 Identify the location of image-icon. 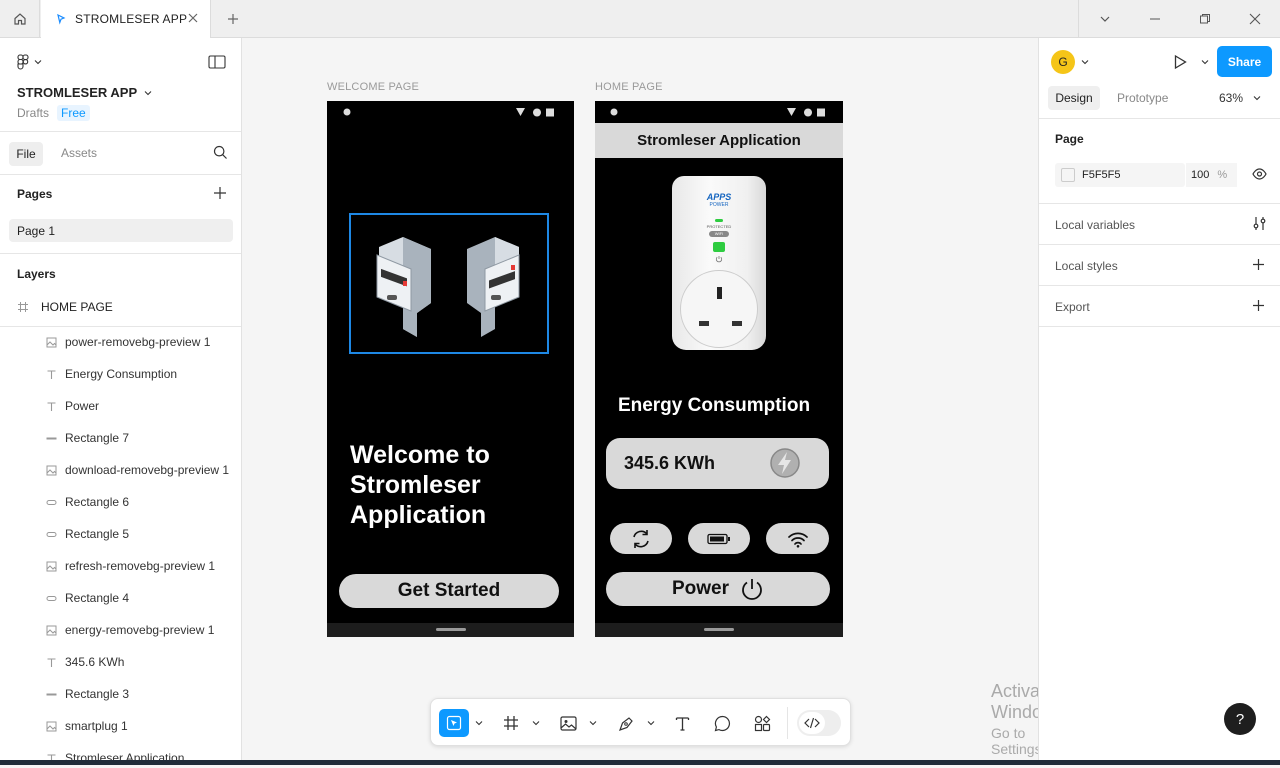
(568, 723).